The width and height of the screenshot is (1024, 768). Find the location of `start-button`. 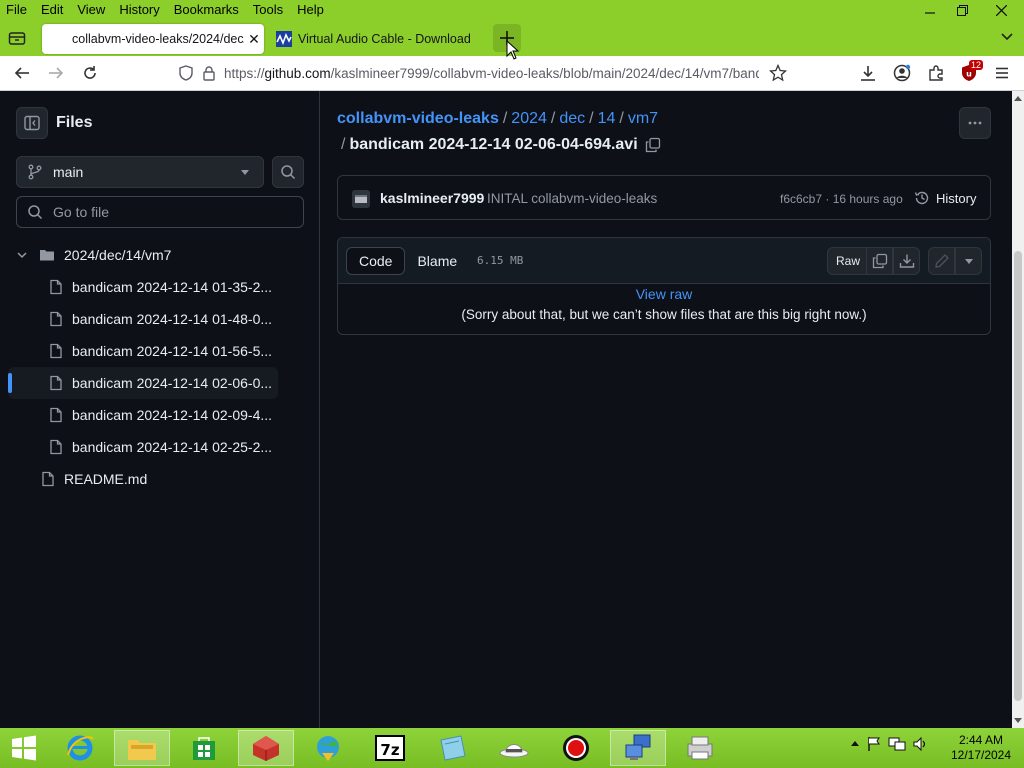

start-button is located at coordinates (24, 748).